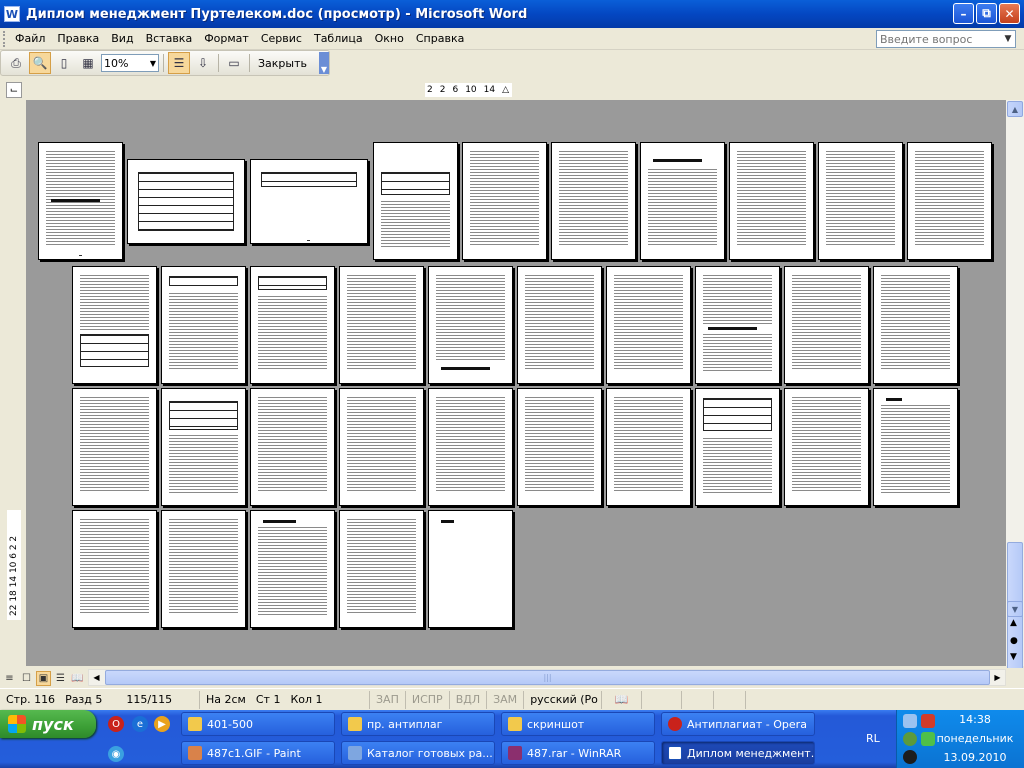 This screenshot has height=768, width=1024. Describe the element at coordinates (338, 38) in the screenshot. I see `menu-table: Таблица` at that location.